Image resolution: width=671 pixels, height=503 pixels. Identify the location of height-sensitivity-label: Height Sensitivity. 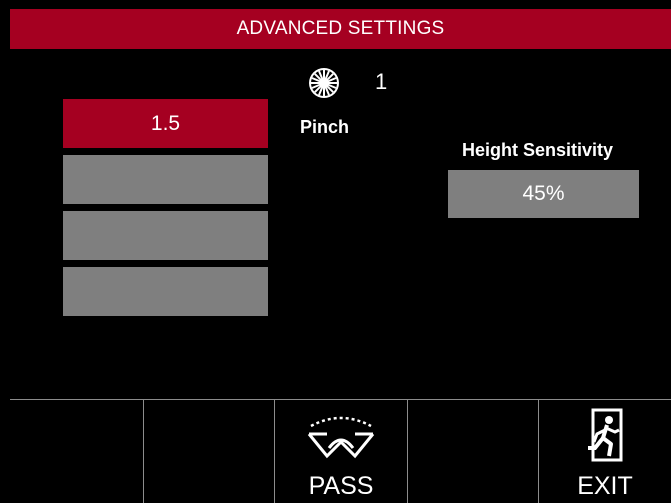
(538, 150).